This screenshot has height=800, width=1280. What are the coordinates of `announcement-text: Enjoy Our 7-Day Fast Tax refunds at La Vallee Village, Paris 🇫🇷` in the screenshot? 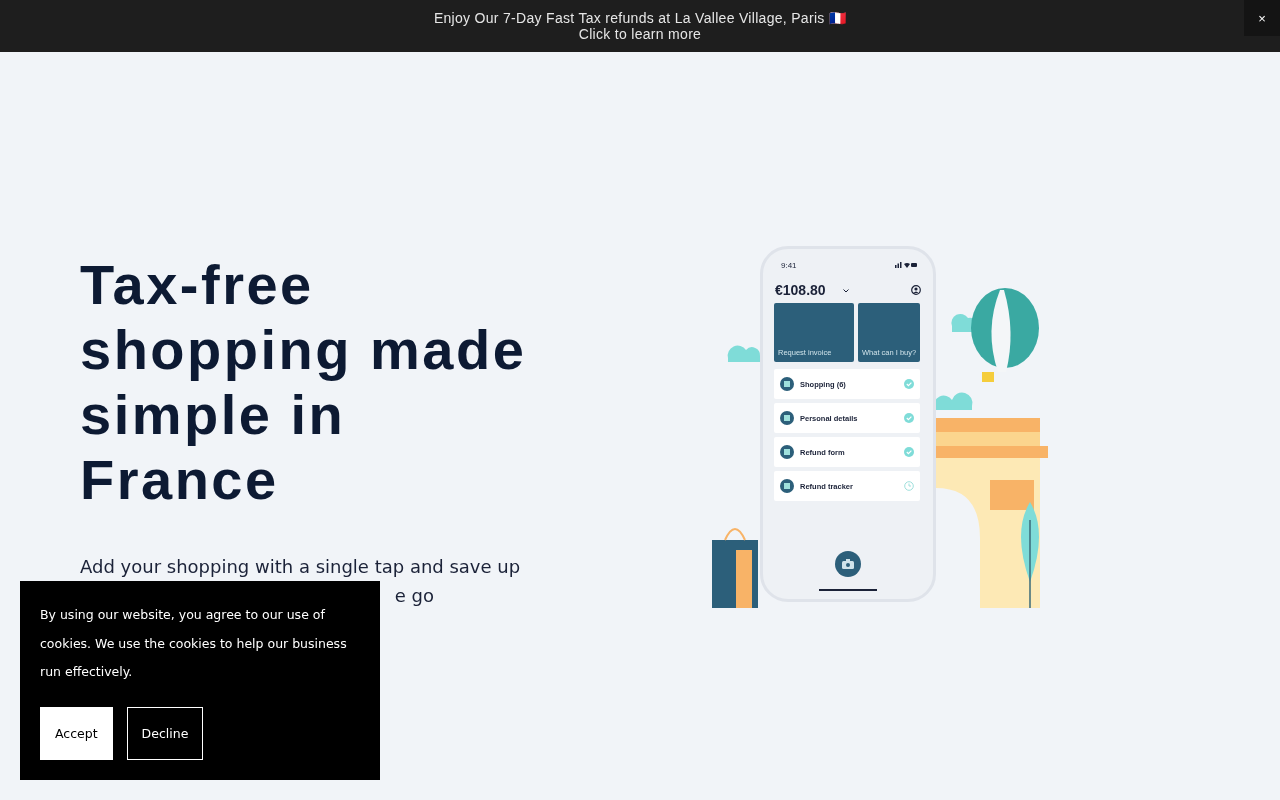 It's located at (640, 18).